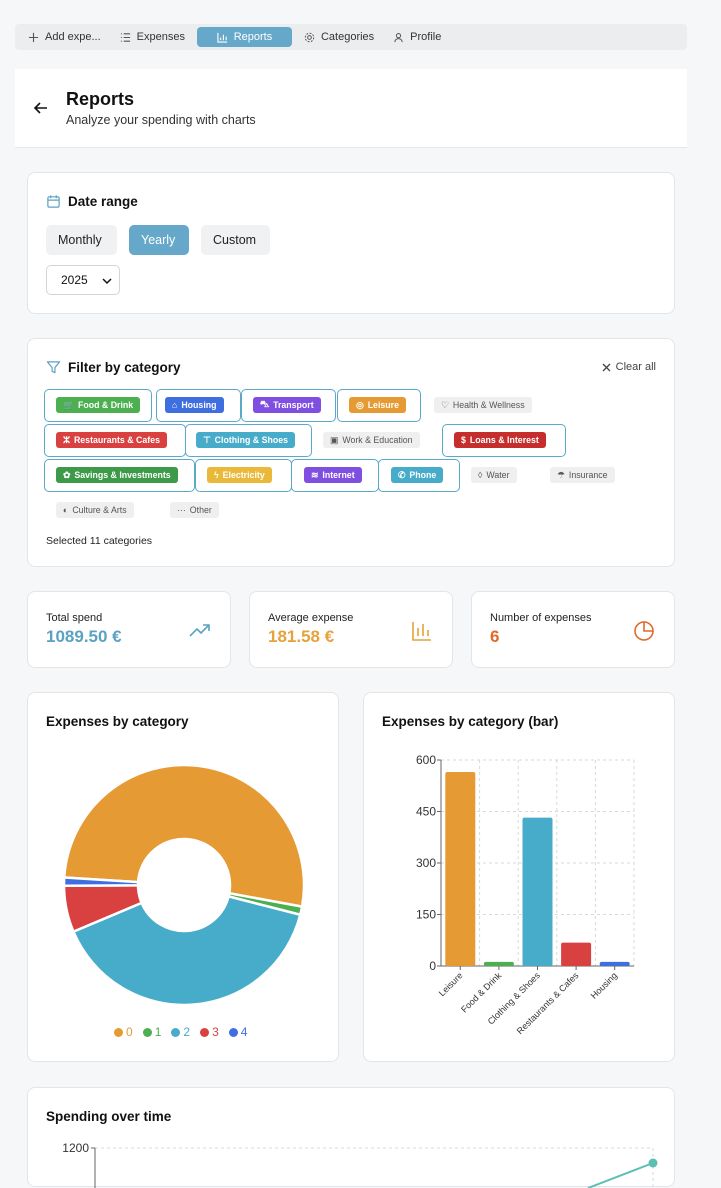 This screenshot has height=1188, width=721. I want to click on list-icon, so click(125, 37).